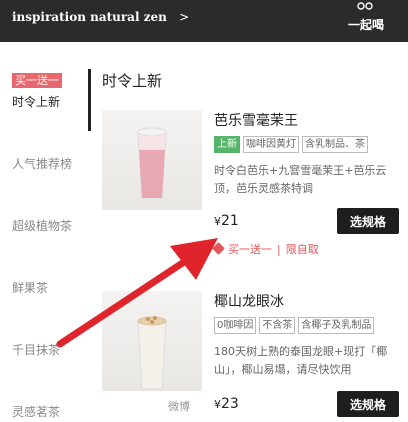 The image size is (408, 422). What do you see at coordinates (302, 249) in the screenshot?
I see `promo-pickup: 限自取` at bounding box center [302, 249].